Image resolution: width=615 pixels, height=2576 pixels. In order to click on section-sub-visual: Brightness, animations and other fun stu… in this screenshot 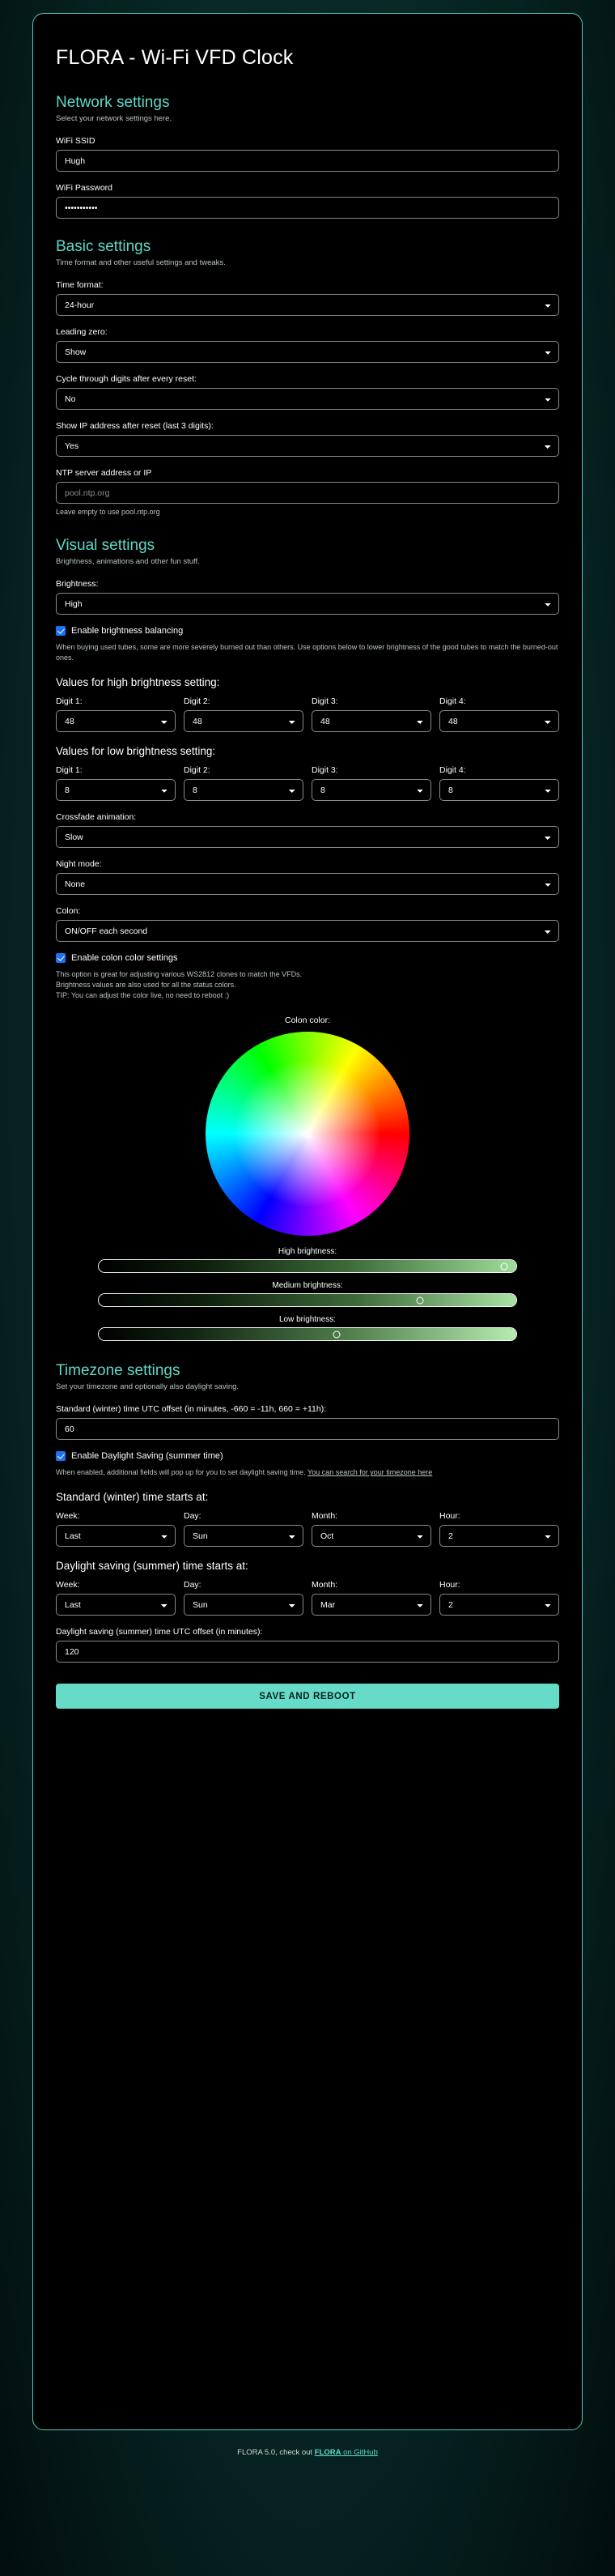, I will do `click(128, 562)`.